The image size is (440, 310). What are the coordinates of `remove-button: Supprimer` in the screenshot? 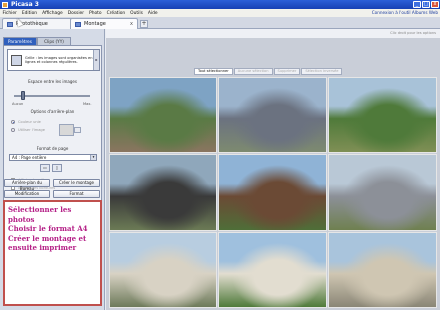 It's located at (287, 71).